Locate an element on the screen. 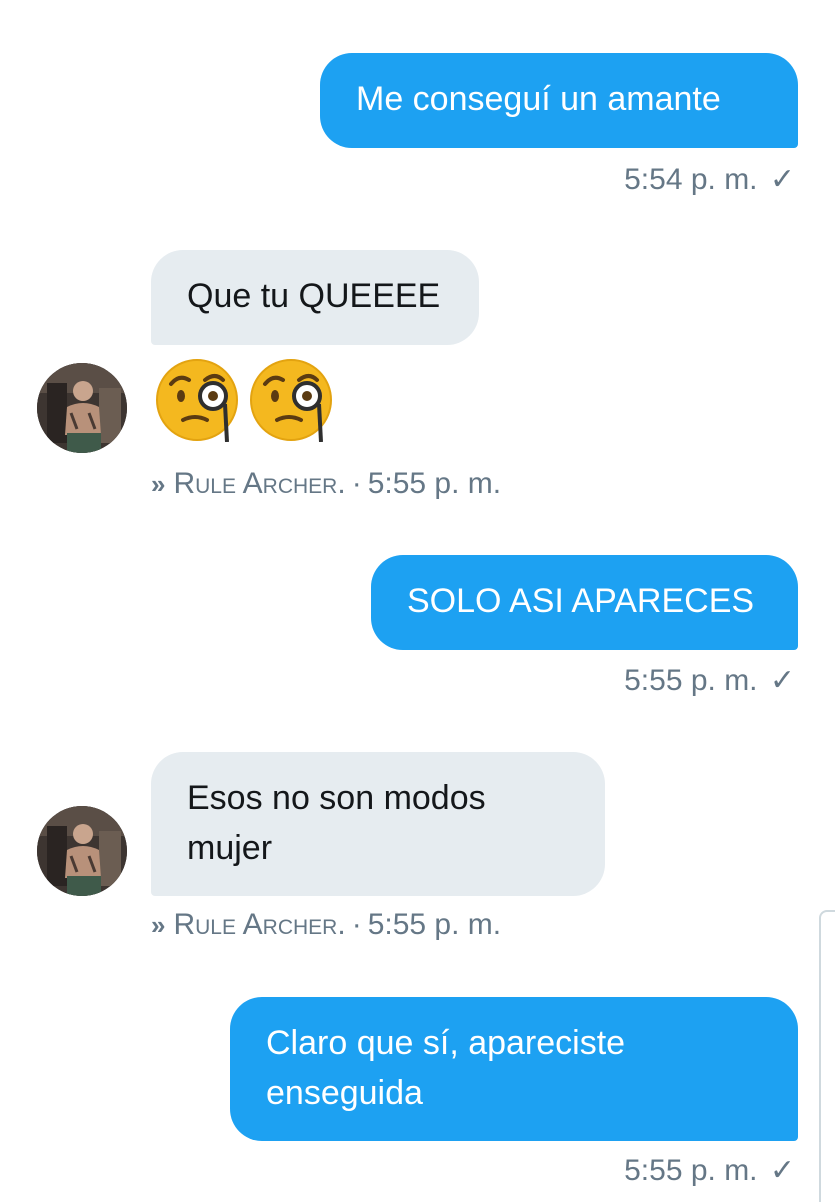  outgoing-message-bubble: SOLO ASI APARECES is located at coordinates (584, 602).